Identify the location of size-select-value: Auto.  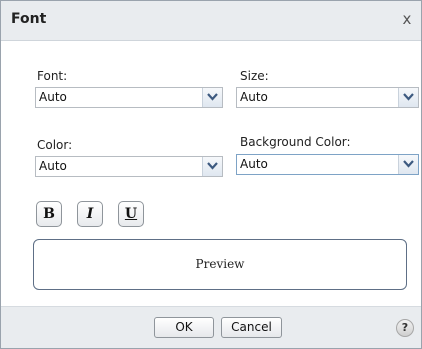
(254, 97).